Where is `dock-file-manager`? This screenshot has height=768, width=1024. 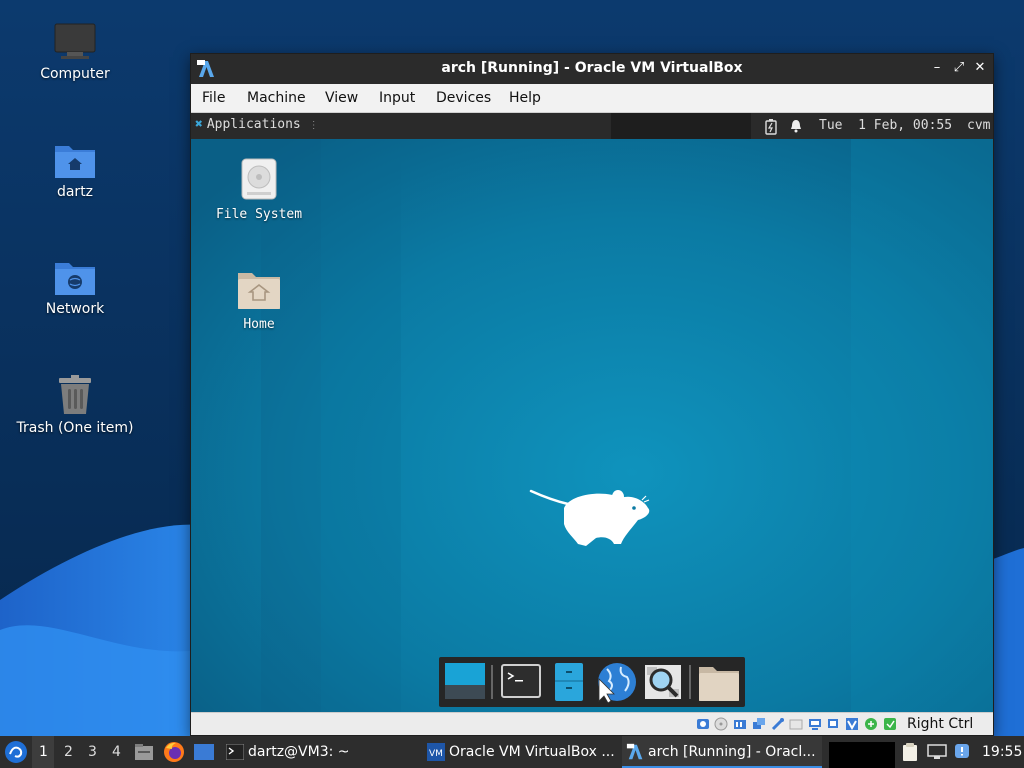
dock-file-manager is located at coordinates (569, 682).